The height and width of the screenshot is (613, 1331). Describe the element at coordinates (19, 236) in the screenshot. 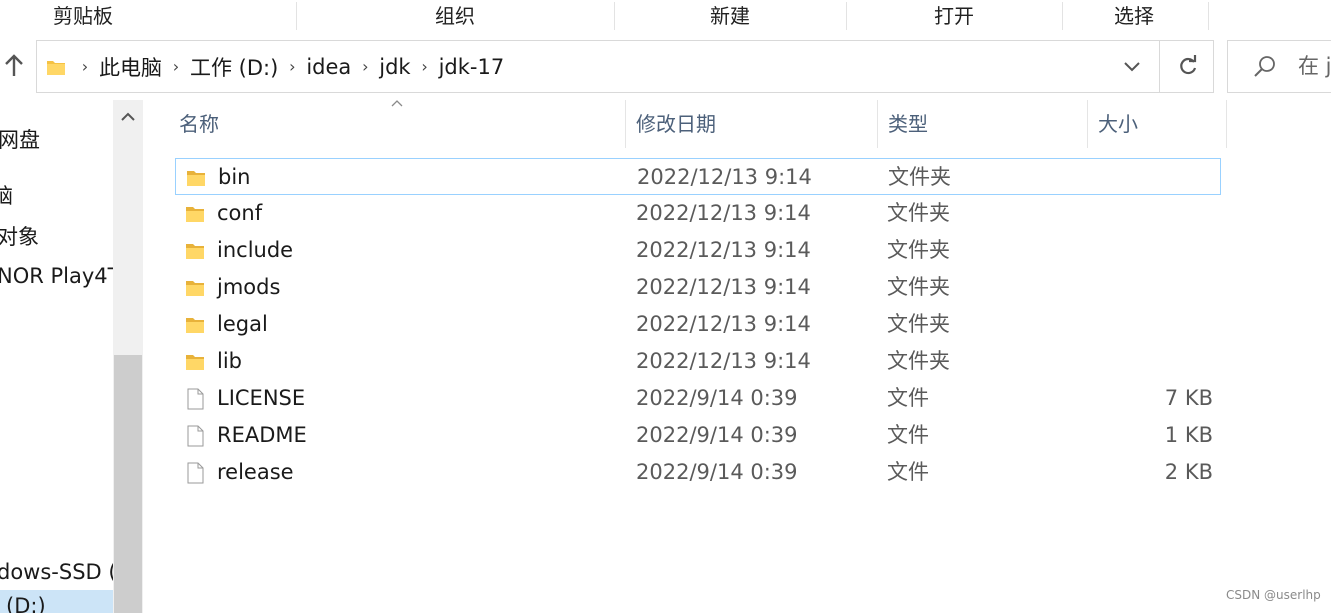

I see `nav-item-3d-objects: 对象` at that location.